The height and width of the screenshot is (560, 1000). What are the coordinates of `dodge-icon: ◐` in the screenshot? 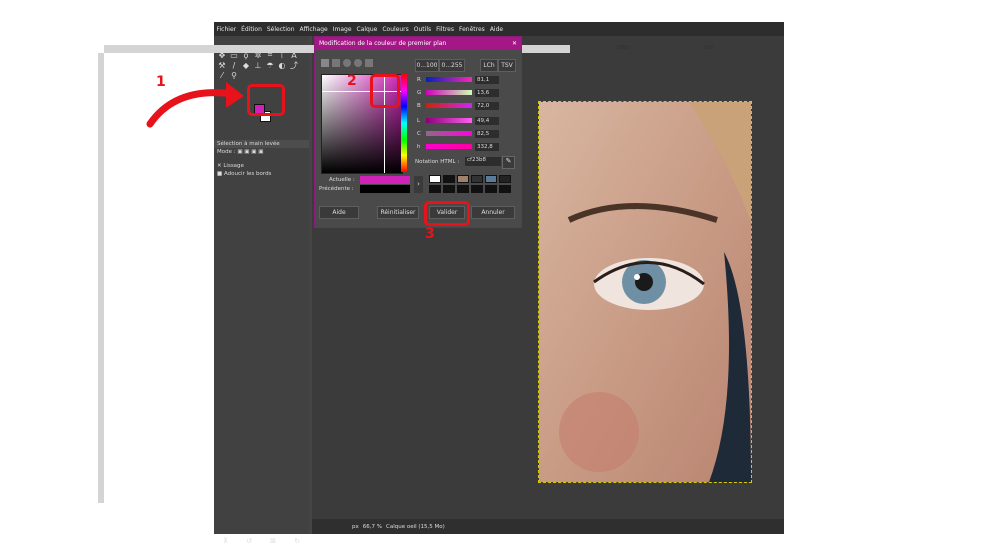 It's located at (282, 65).